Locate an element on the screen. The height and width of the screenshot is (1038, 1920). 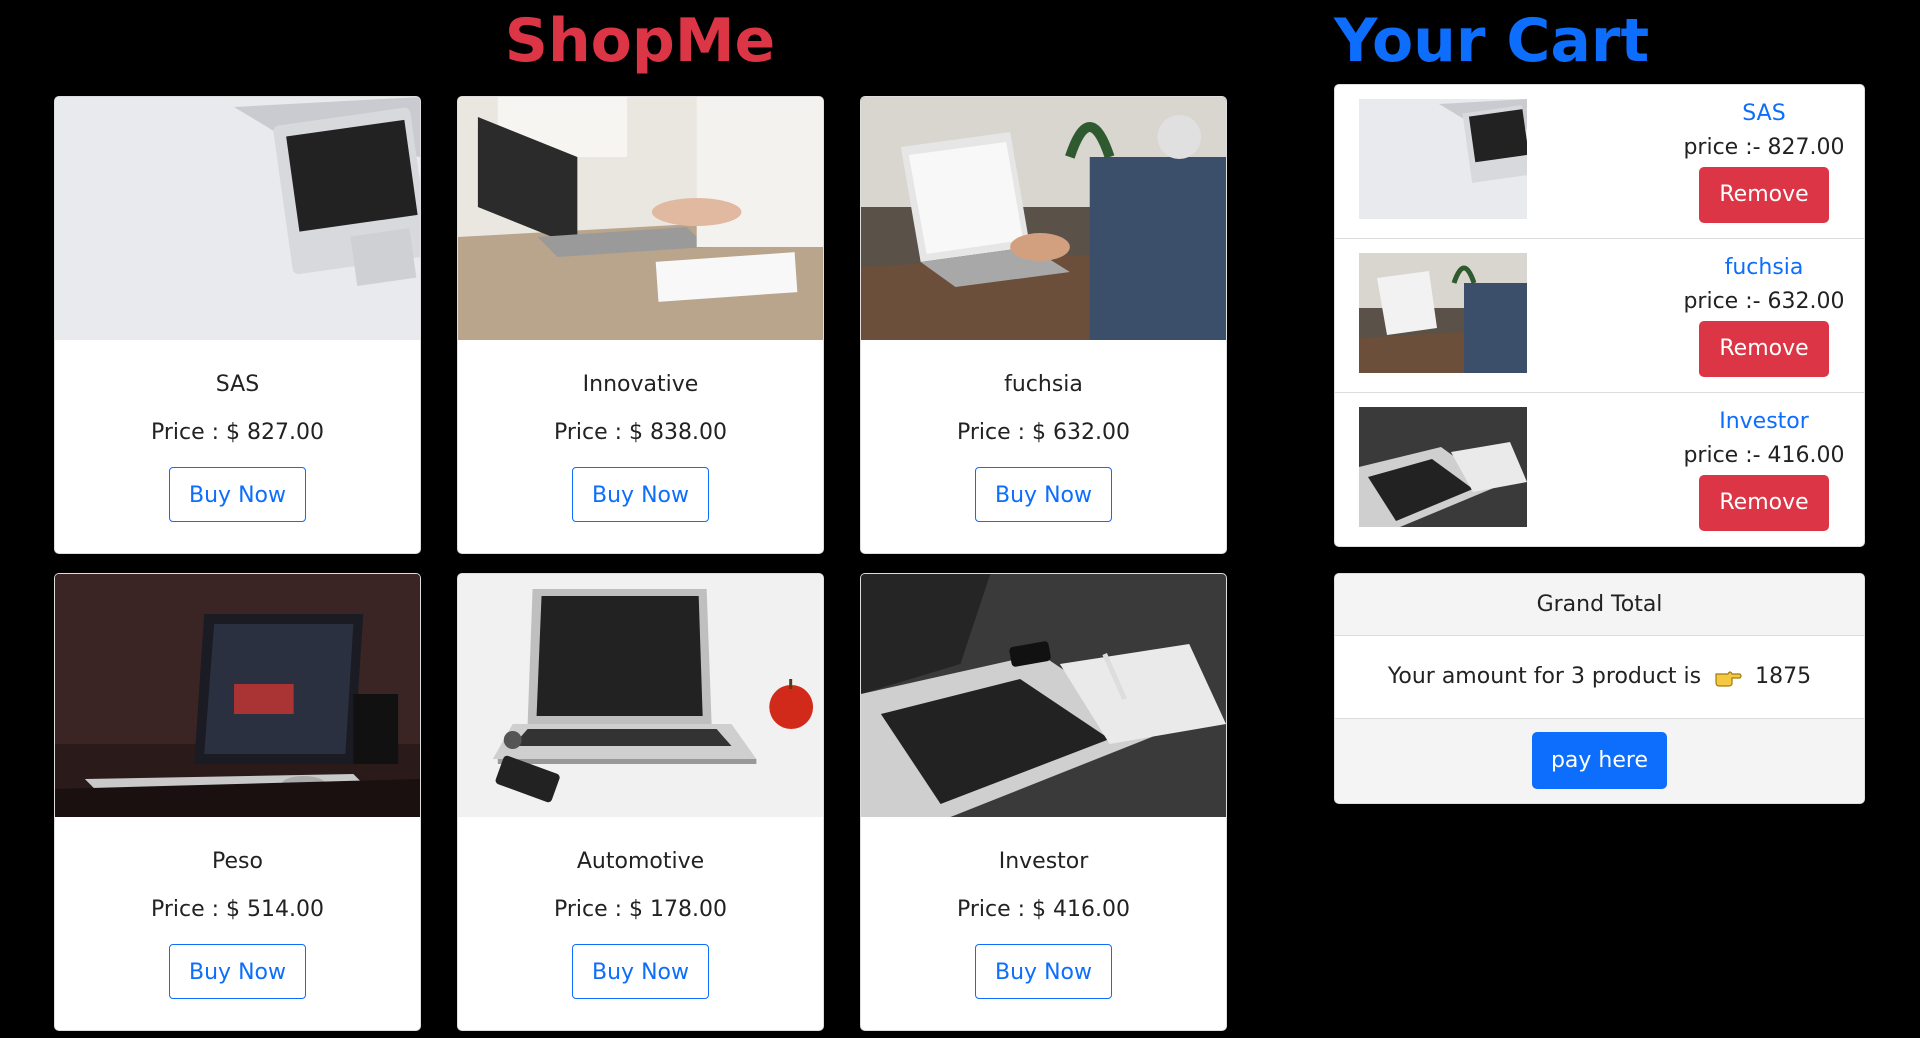
grand-total-footer: pay here is located at coordinates (1599, 761).